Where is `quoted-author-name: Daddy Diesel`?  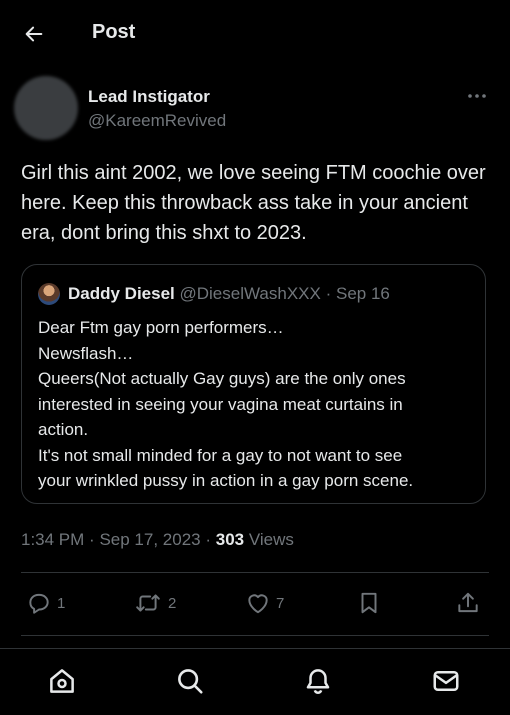 quoted-author-name: Daddy Diesel is located at coordinates (121, 293).